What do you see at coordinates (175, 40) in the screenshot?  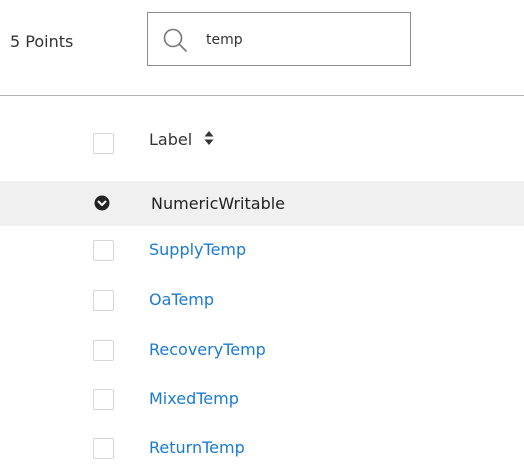 I see `search-icon` at bounding box center [175, 40].